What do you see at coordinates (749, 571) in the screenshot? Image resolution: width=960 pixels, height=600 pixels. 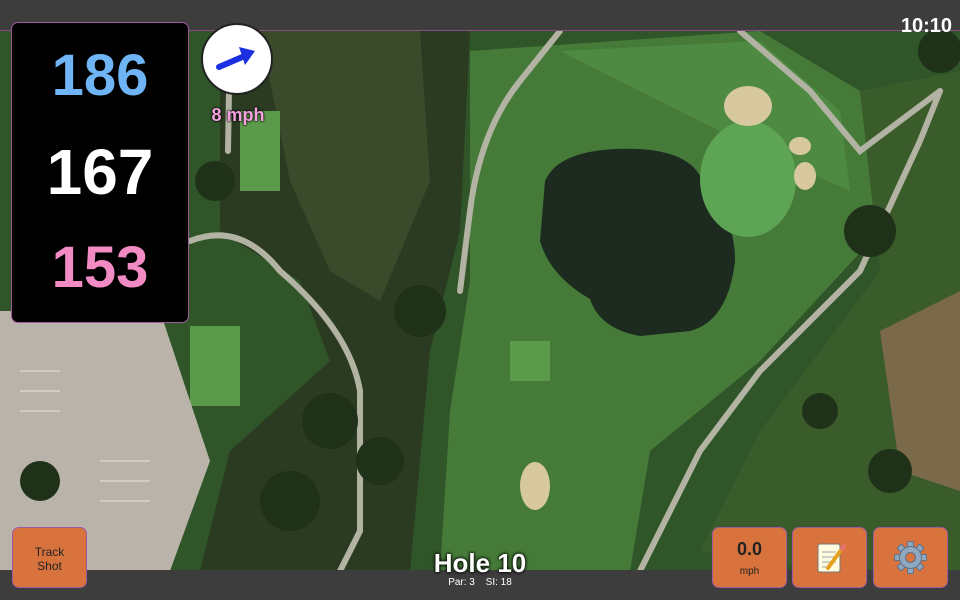 I see `speed-unit: mph` at bounding box center [749, 571].